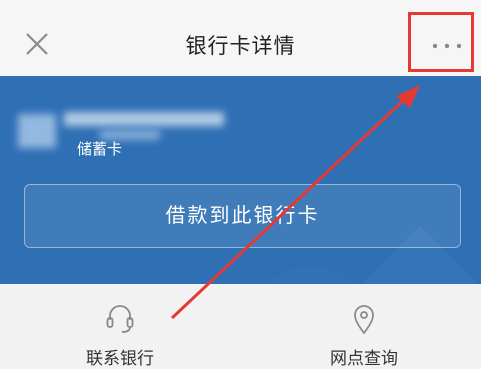 This screenshot has height=369, width=481. What do you see at coordinates (120, 359) in the screenshot?
I see `contact-bank-label: 联系银行` at bounding box center [120, 359].